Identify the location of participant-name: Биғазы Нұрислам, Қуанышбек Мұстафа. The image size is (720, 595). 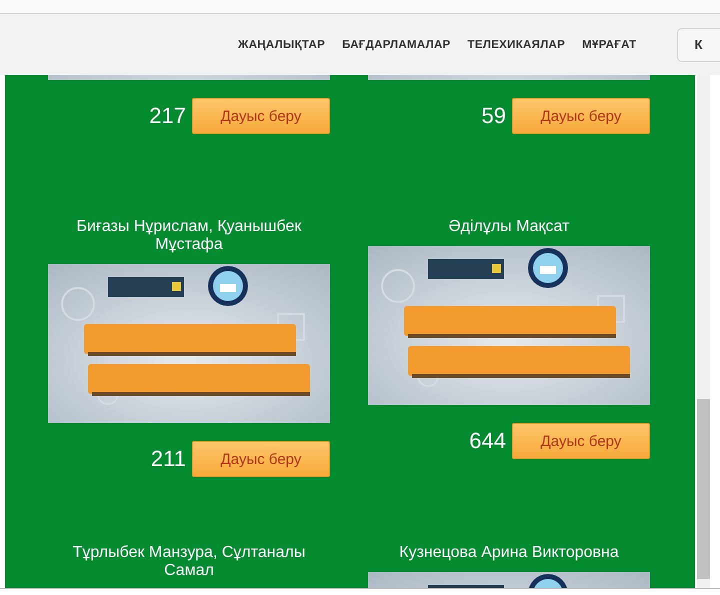
(189, 236).